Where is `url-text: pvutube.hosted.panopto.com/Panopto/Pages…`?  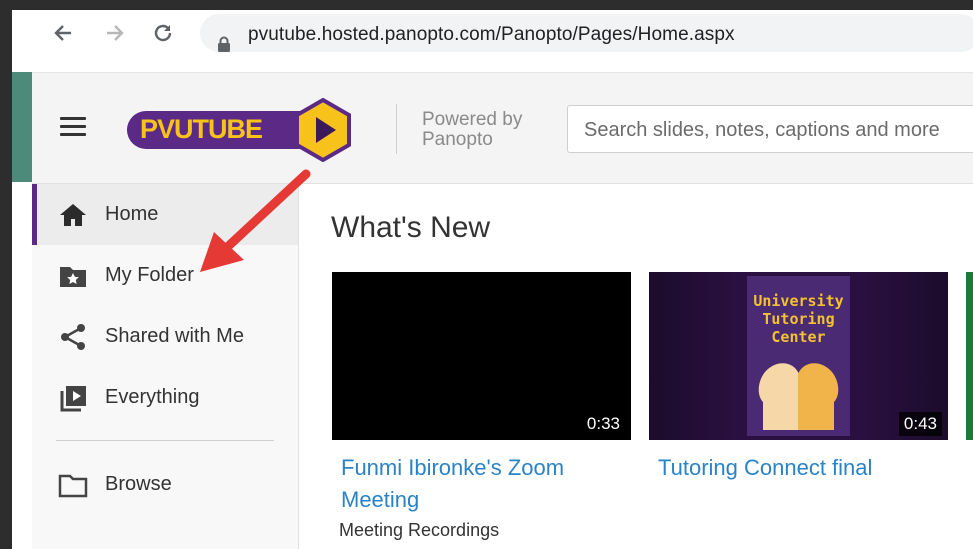 url-text: pvutube.hosted.panopto.com/Panopto/Pages… is located at coordinates (491, 35).